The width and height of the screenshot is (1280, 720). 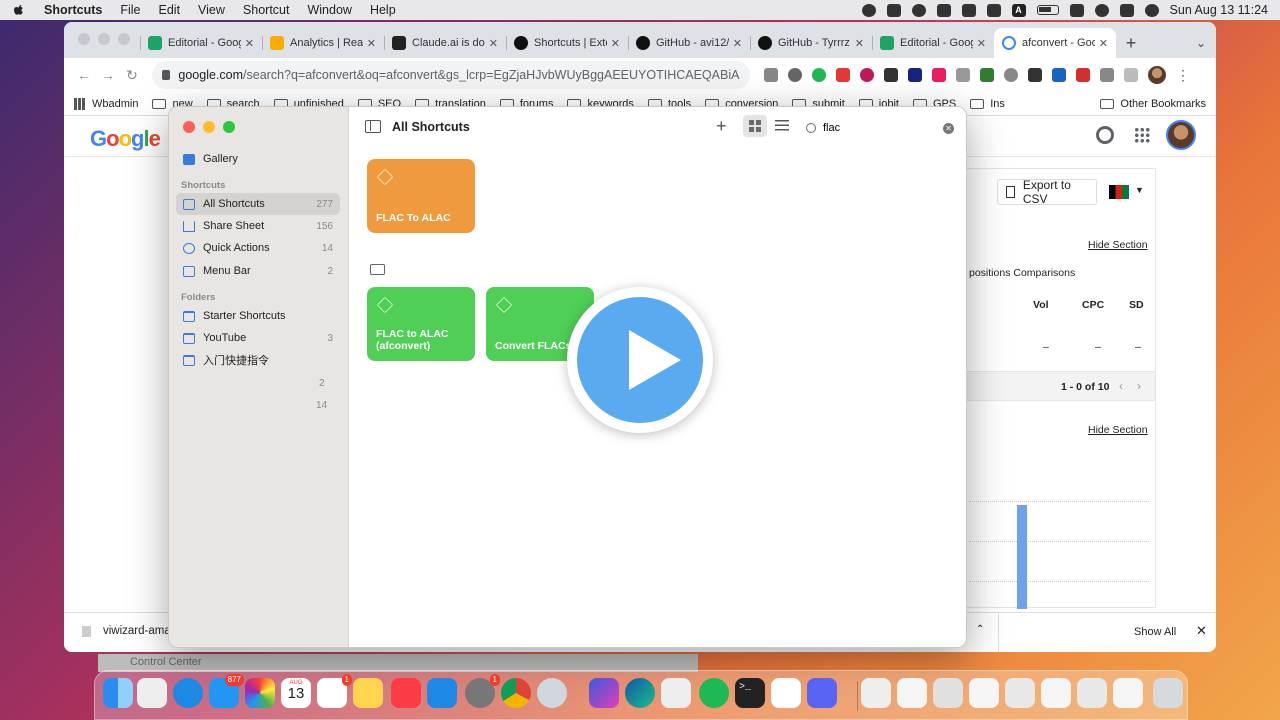 I want to click on launchpad-icon, so click(x=152, y=693).